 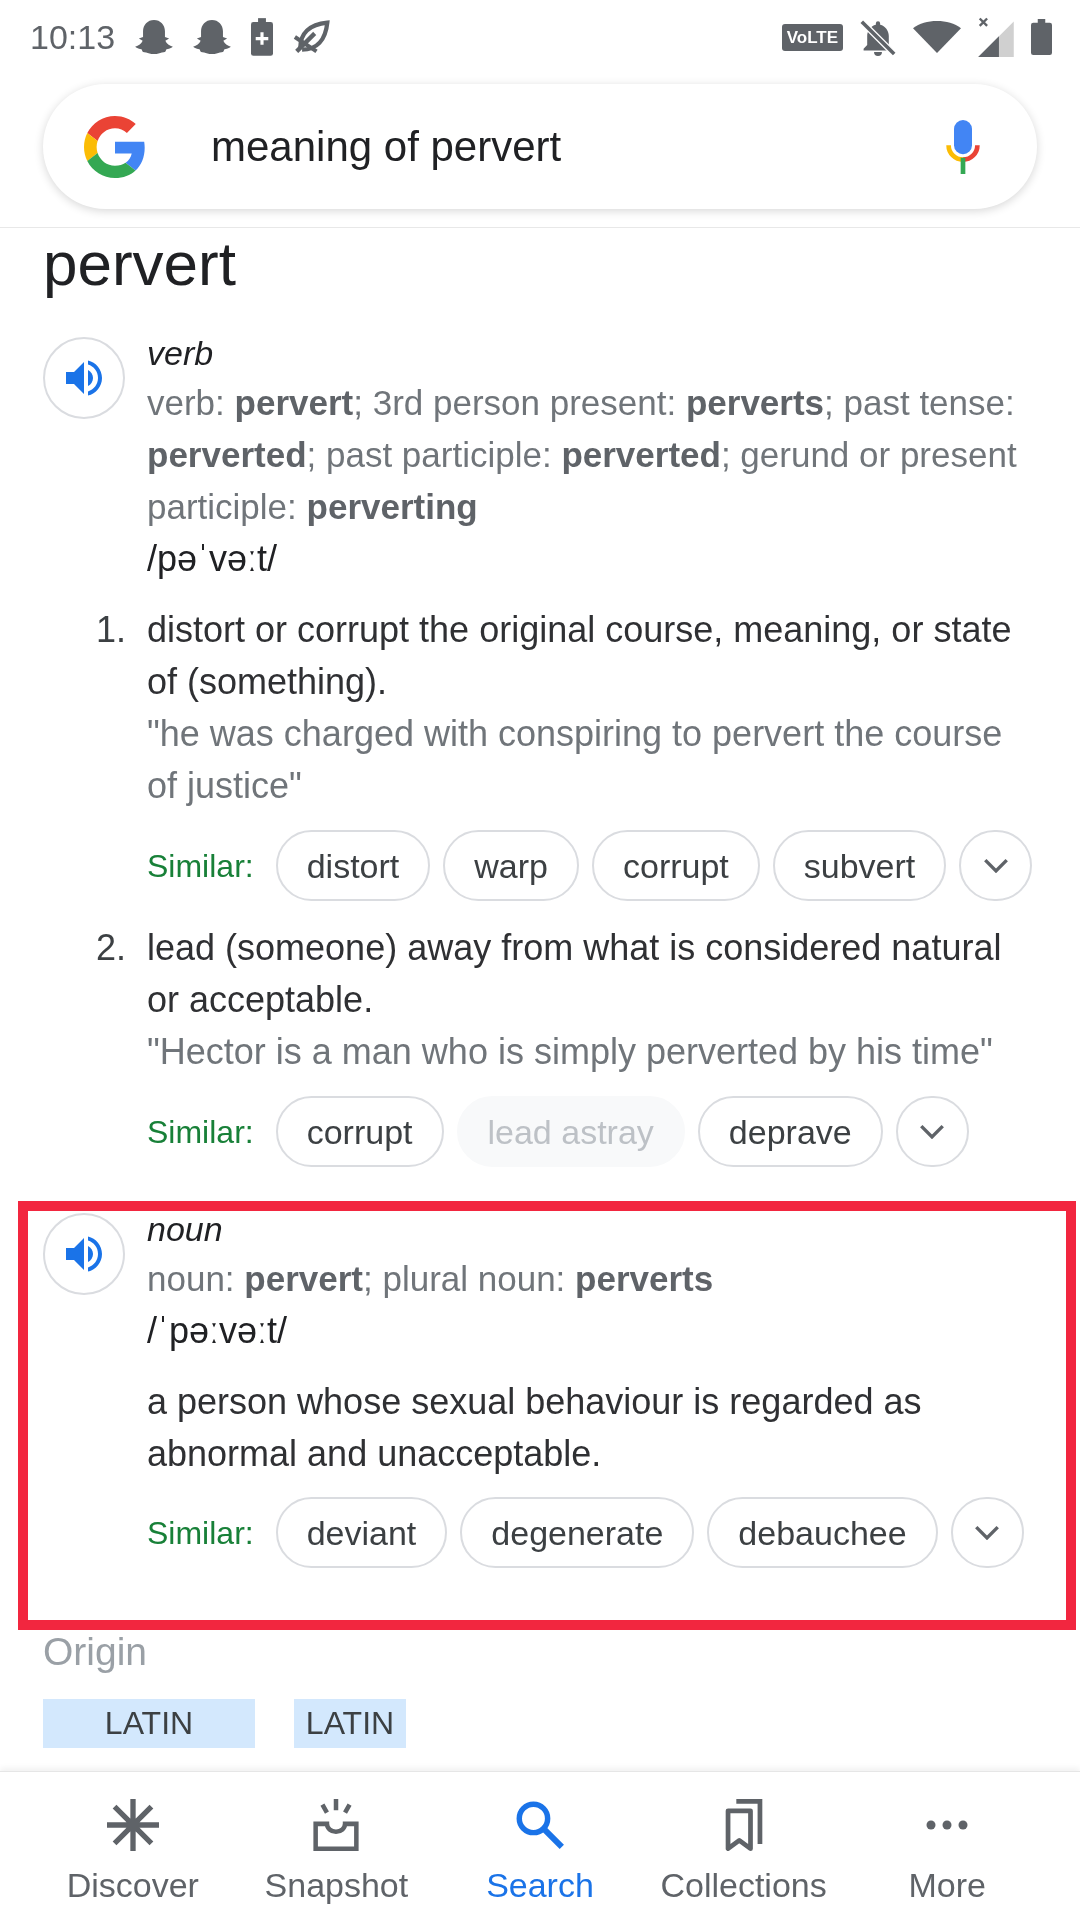 What do you see at coordinates (217, 1331) in the screenshot?
I see `pronunciation: /ˈpəːvəːt/` at bounding box center [217, 1331].